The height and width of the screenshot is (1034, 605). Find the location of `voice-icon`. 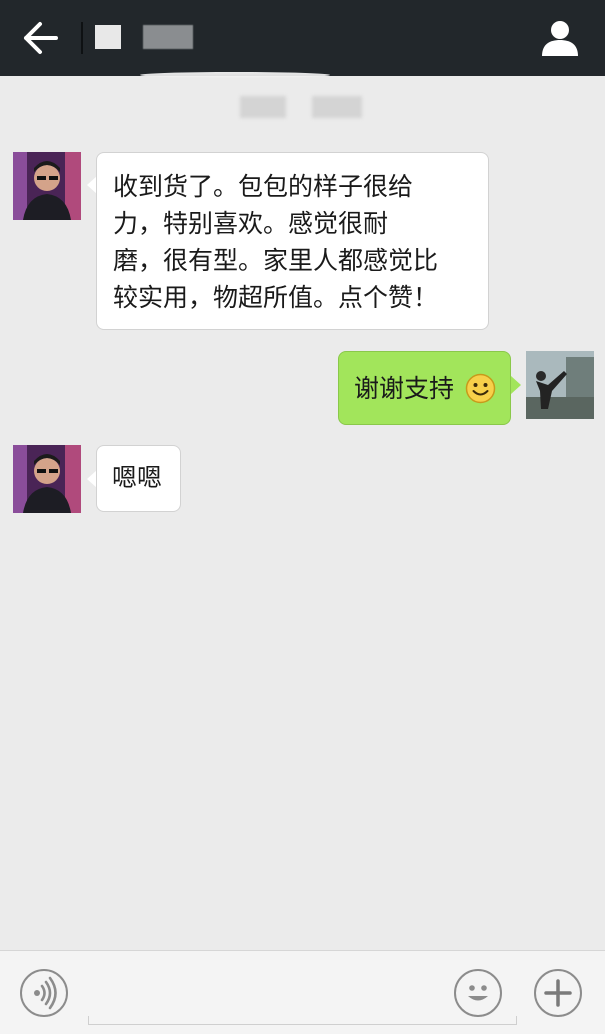

voice-icon is located at coordinates (45, 993).